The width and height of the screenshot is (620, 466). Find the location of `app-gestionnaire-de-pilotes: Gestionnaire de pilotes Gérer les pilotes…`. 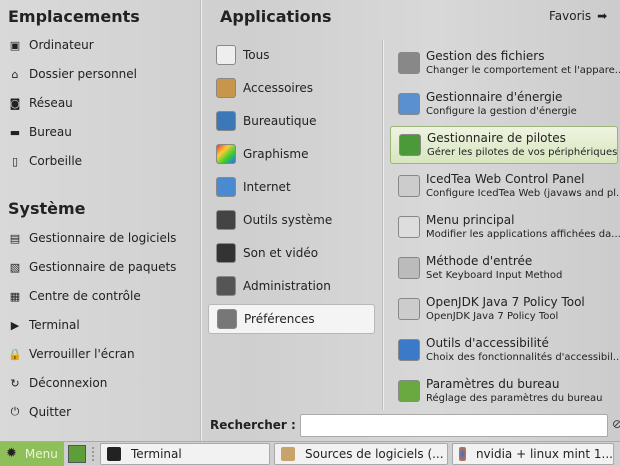

app-gestionnaire-de-pilotes: Gestionnaire de pilotes Gérer les pilotes… is located at coordinates (504, 145).